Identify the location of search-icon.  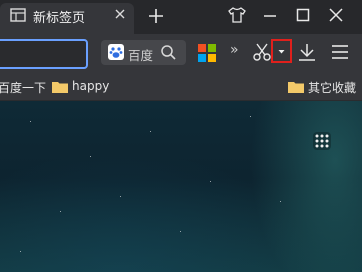
(168, 52).